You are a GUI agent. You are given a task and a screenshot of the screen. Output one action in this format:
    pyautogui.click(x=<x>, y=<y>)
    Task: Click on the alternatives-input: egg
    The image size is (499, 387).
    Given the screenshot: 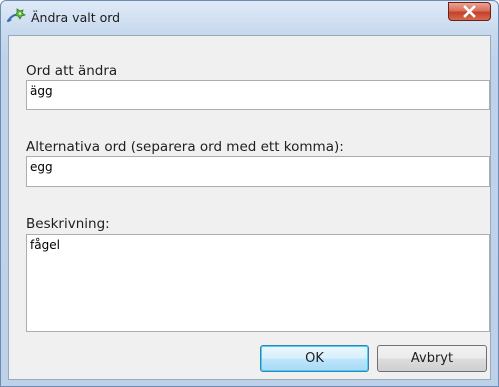 What is the action you would take?
    pyautogui.click(x=258, y=171)
    